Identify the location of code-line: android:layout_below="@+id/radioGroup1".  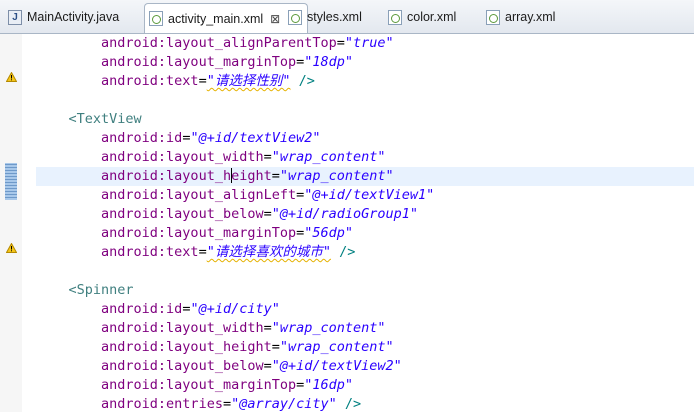
(260, 214).